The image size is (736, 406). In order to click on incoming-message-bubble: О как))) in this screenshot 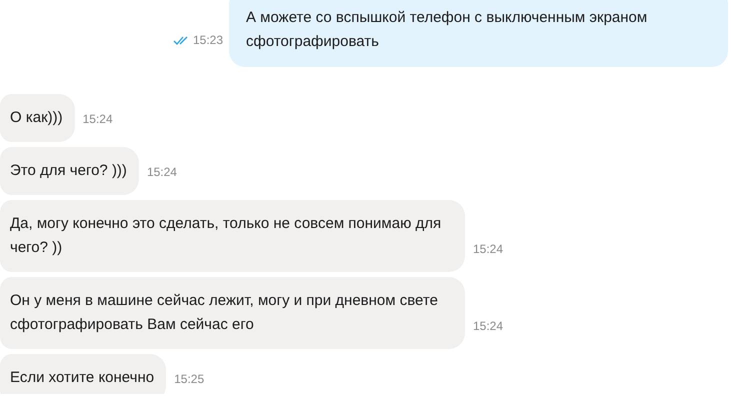, I will do `click(37, 118)`.